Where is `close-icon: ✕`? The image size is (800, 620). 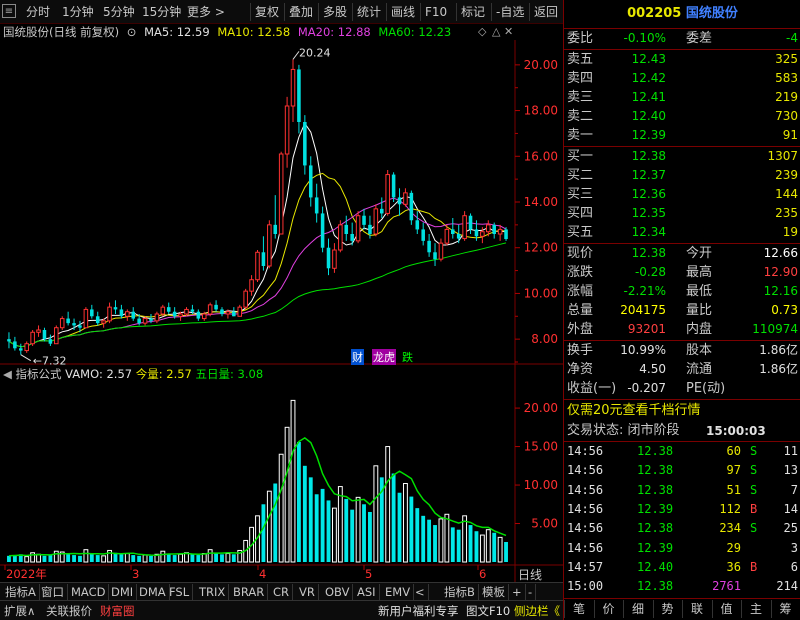
close-icon: ✕ is located at coordinates (508, 31).